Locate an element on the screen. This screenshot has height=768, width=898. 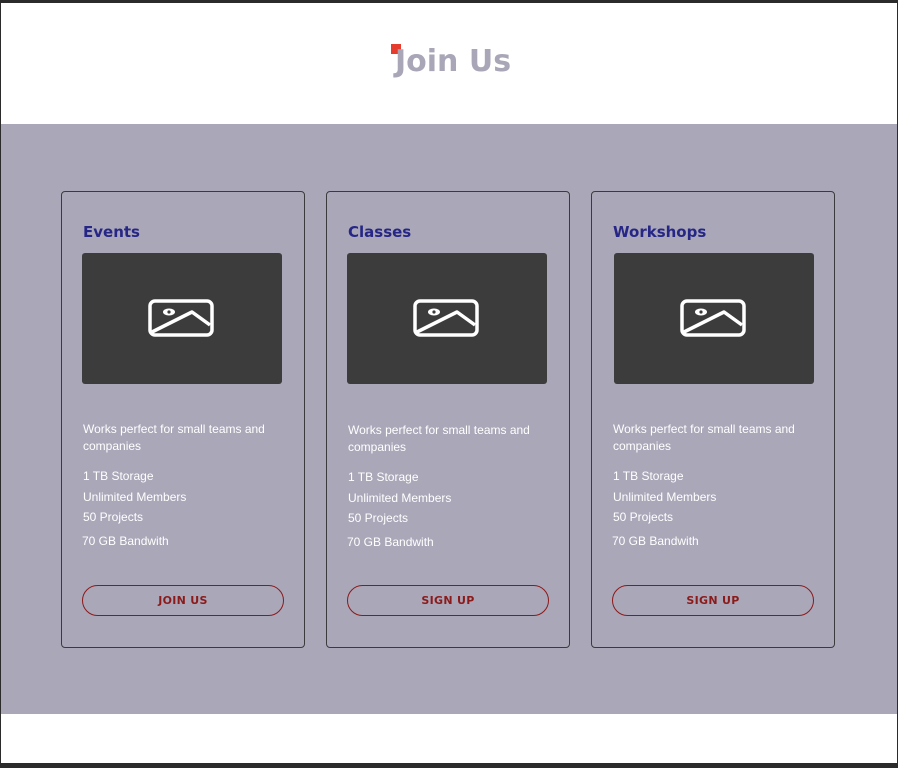
footer-section is located at coordinates (449, 738).